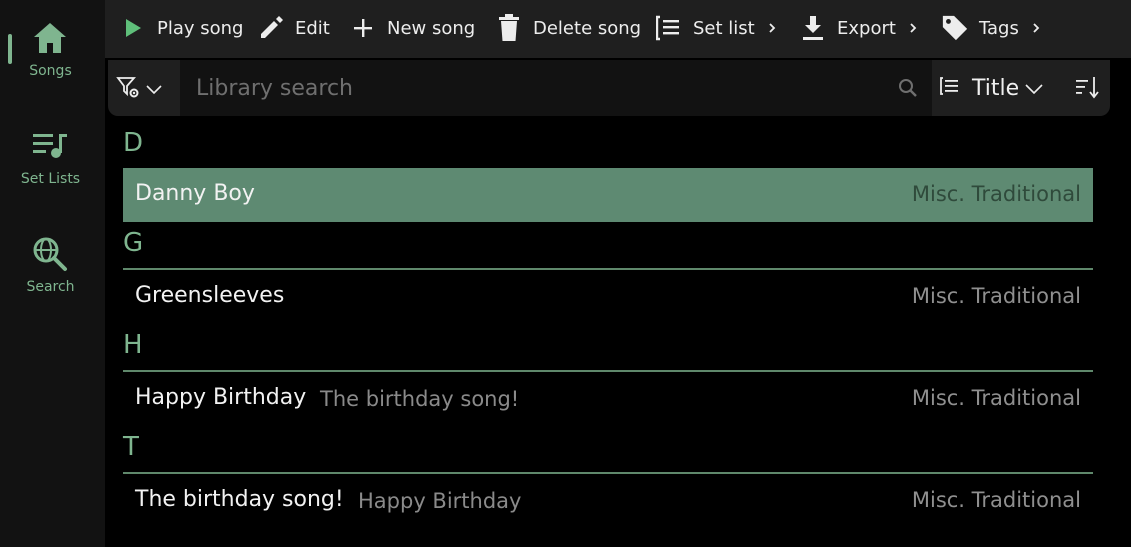  I want to click on edit-button: Edit, so click(293, 28).